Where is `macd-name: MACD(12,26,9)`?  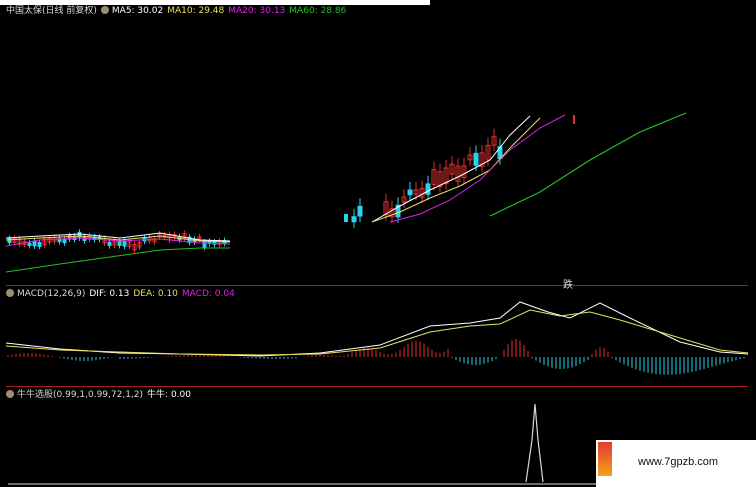
macd-name: MACD(12,26,9) is located at coordinates (51, 294).